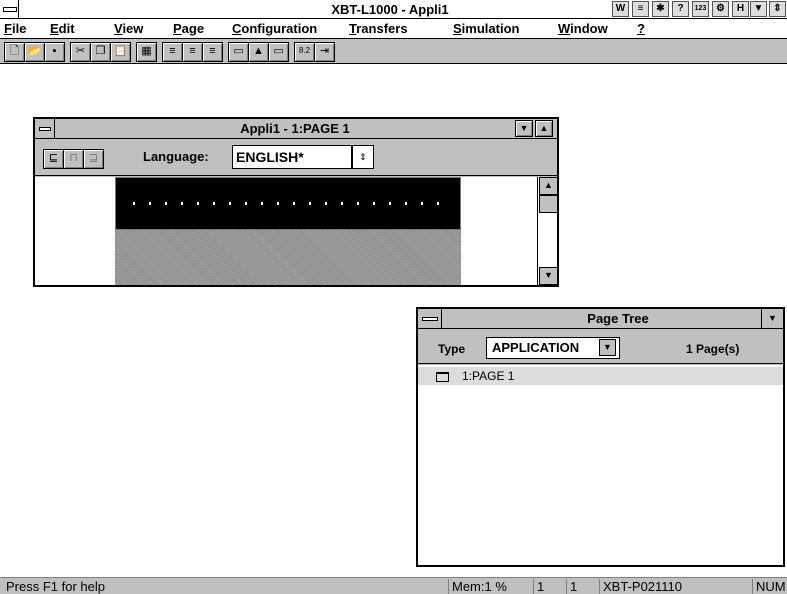 This screenshot has width=787, height=594. I want to click on scroll-up-icon: ▲, so click(548, 186).